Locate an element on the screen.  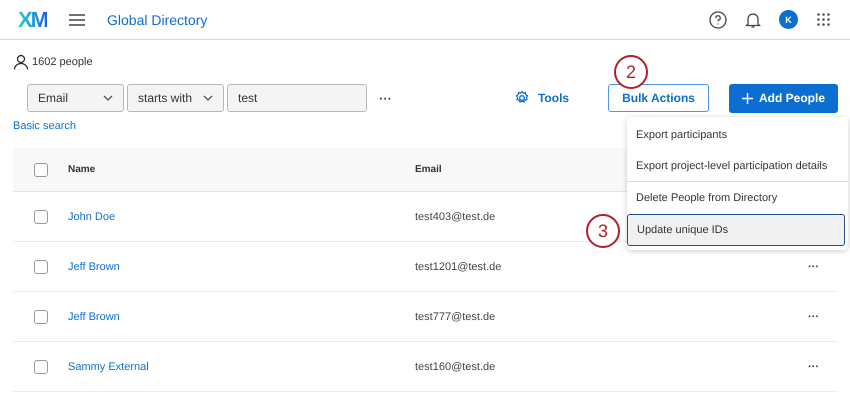
email-cell-text: test1201@test.de is located at coordinates (458, 266).